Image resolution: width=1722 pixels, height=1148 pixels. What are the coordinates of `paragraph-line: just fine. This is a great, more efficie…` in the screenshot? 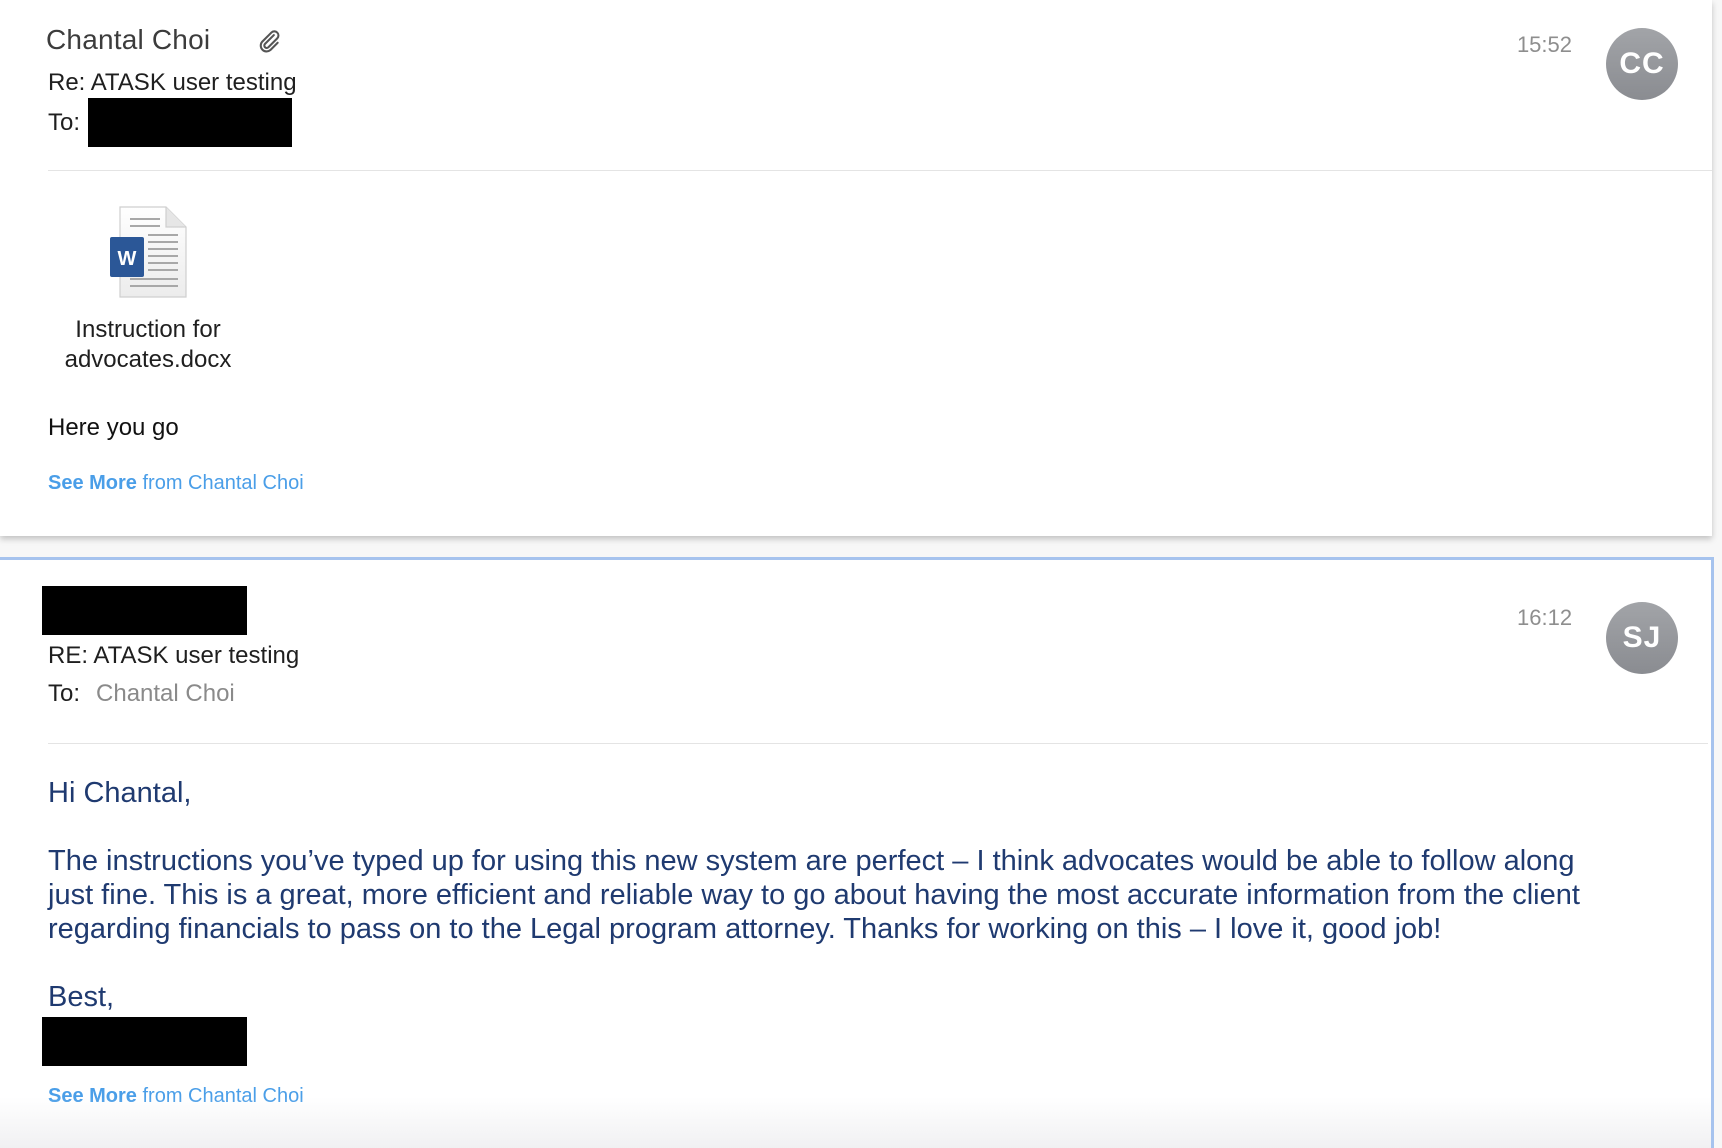 It's located at (814, 895).